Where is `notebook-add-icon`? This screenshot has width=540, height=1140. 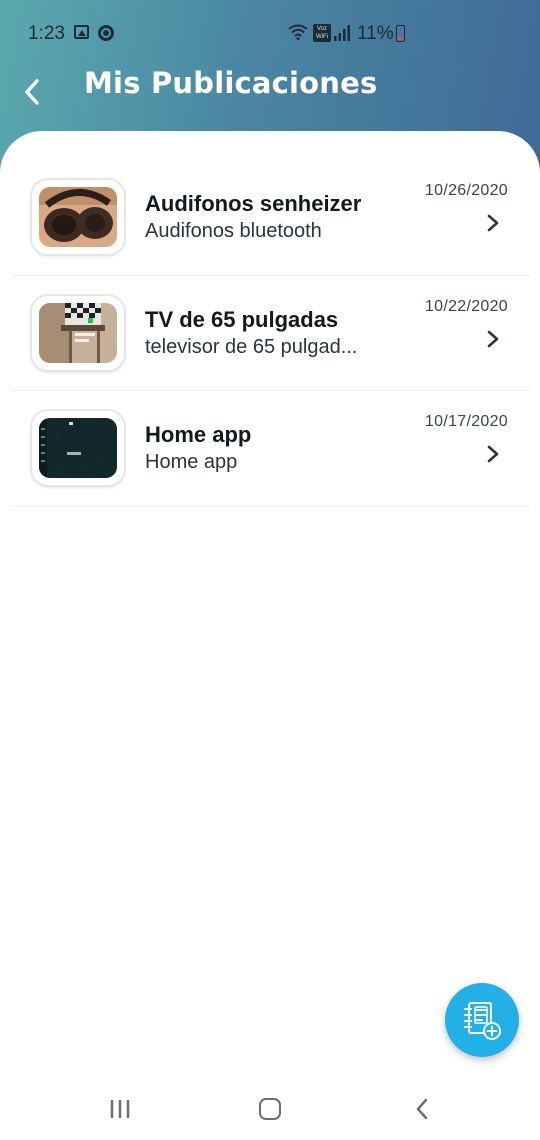
notebook-add-icon is located at coordinates (482, 1021).